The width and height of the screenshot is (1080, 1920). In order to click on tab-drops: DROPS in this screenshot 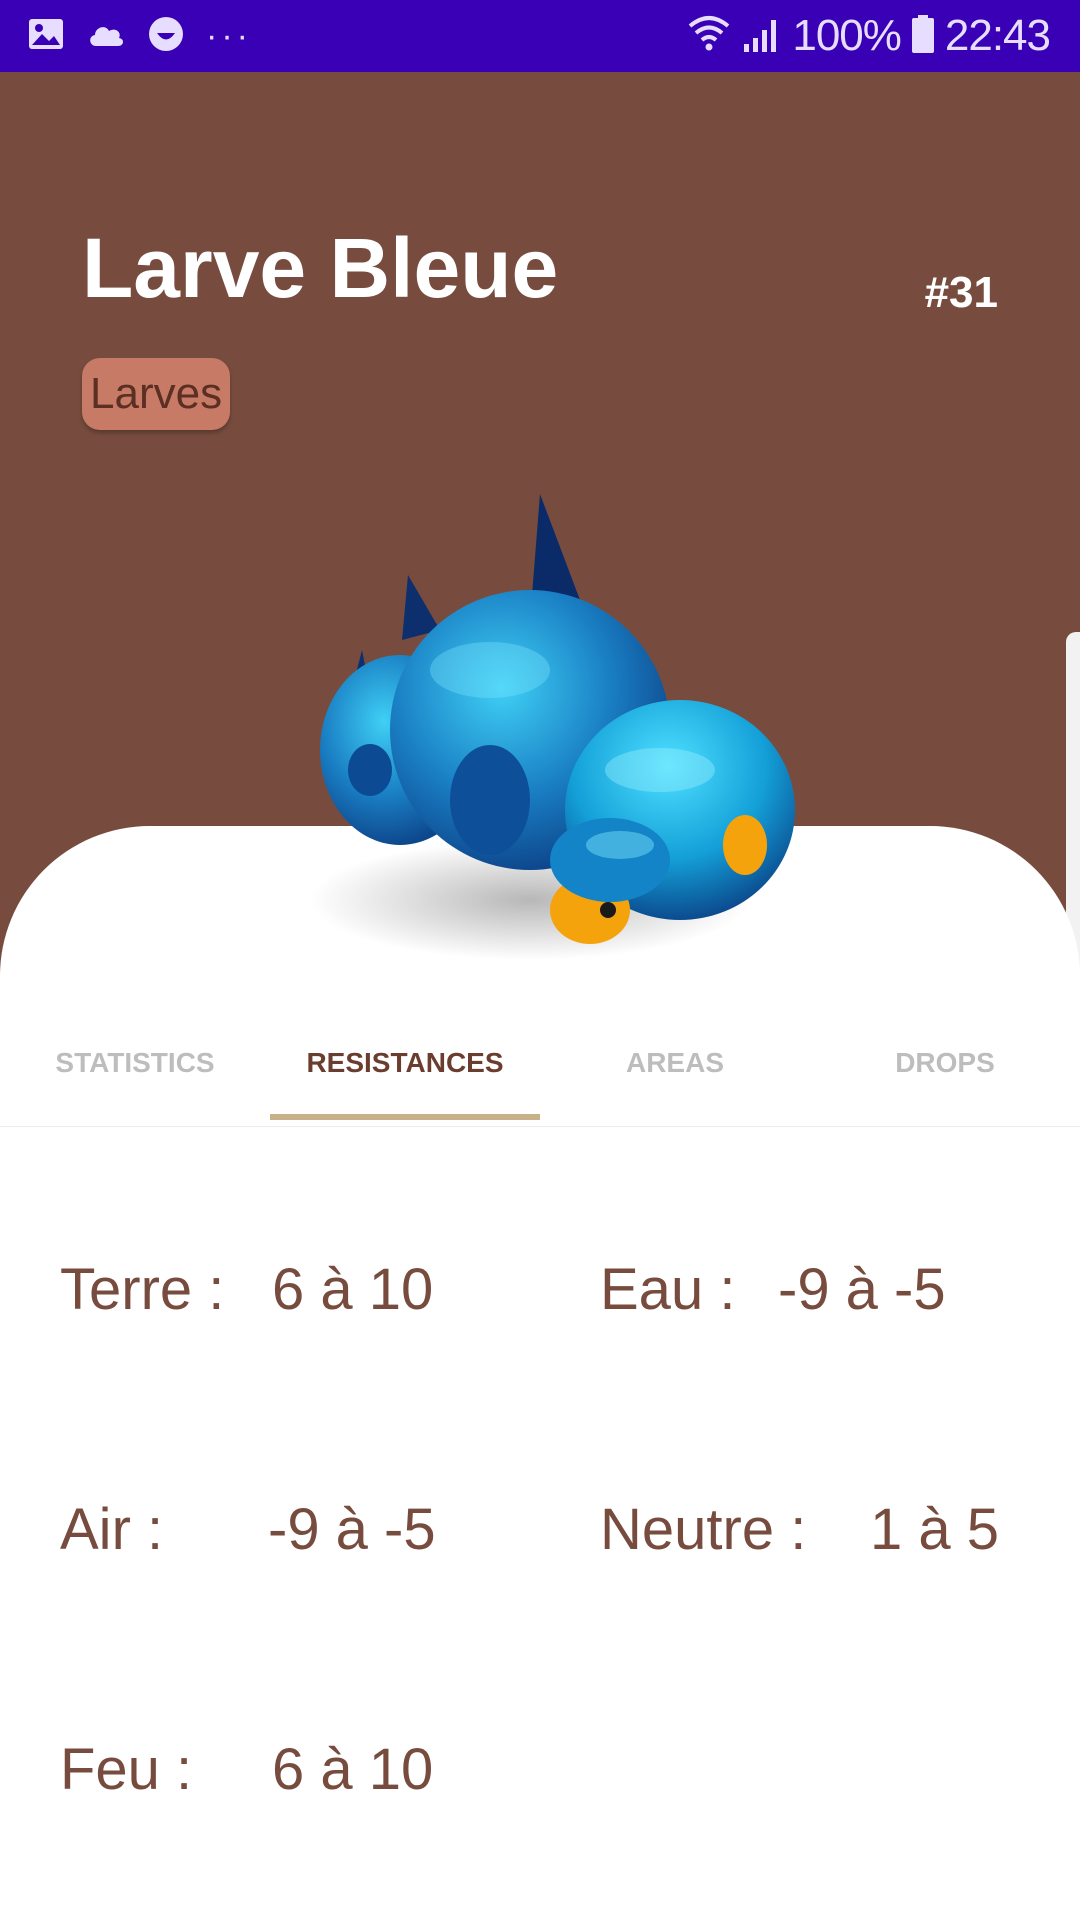, I will do `click(945, 1063)`.